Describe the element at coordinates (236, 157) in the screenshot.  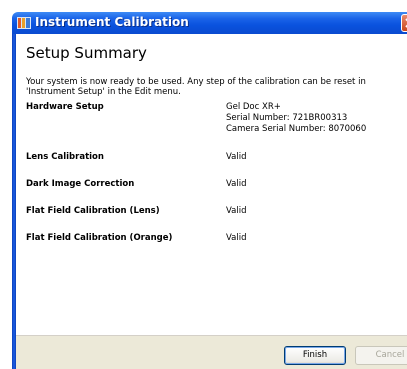
I see `row-value-lens-calibration: Valid` at that location.